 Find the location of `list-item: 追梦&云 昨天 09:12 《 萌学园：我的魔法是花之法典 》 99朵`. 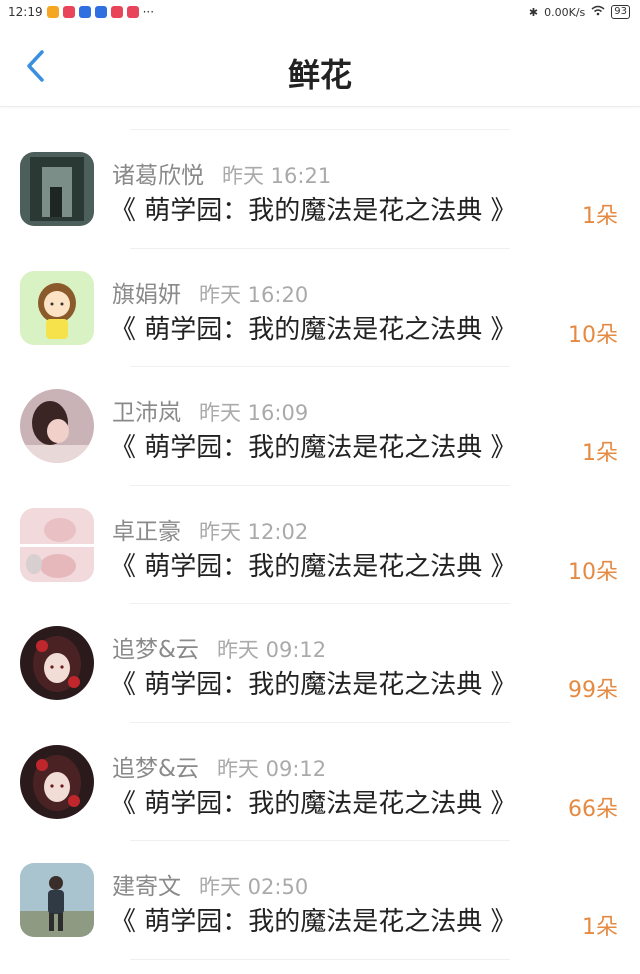

list-item: 追梦&云 昨天 09:12 《 萌学园：我的魔法是花之法典 》 99朵 is located at coordinates (320, 663).